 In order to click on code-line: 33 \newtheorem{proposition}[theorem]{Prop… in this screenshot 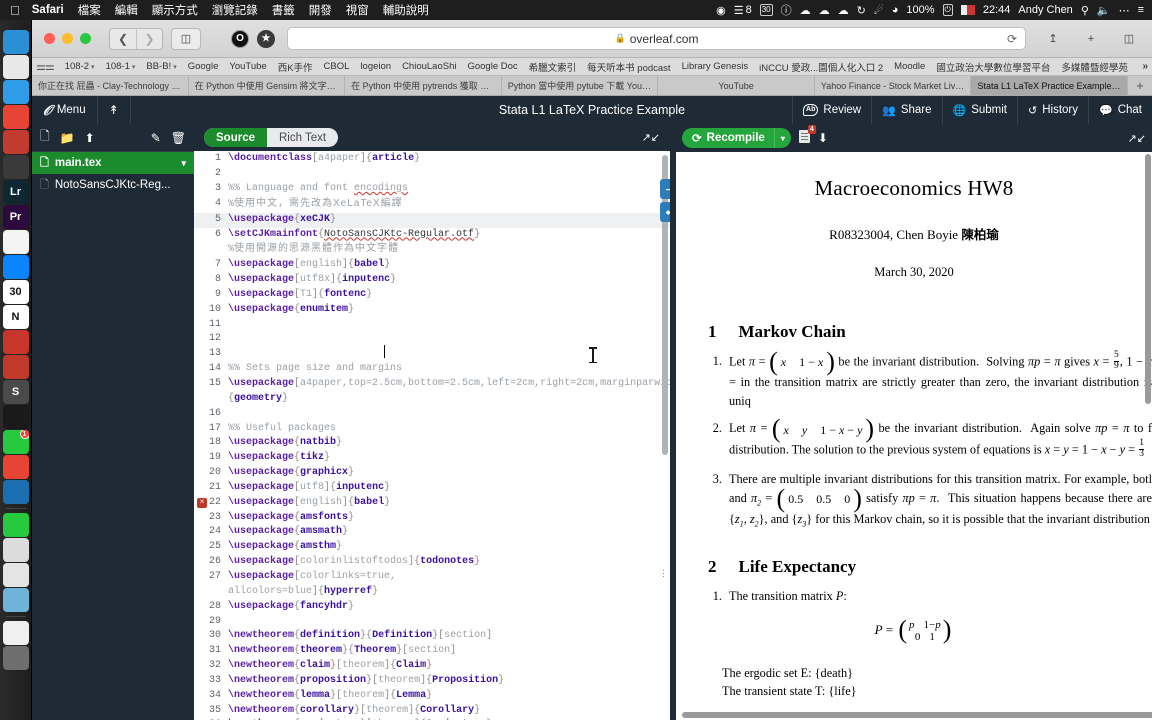, I will do `click(432, 681)`.